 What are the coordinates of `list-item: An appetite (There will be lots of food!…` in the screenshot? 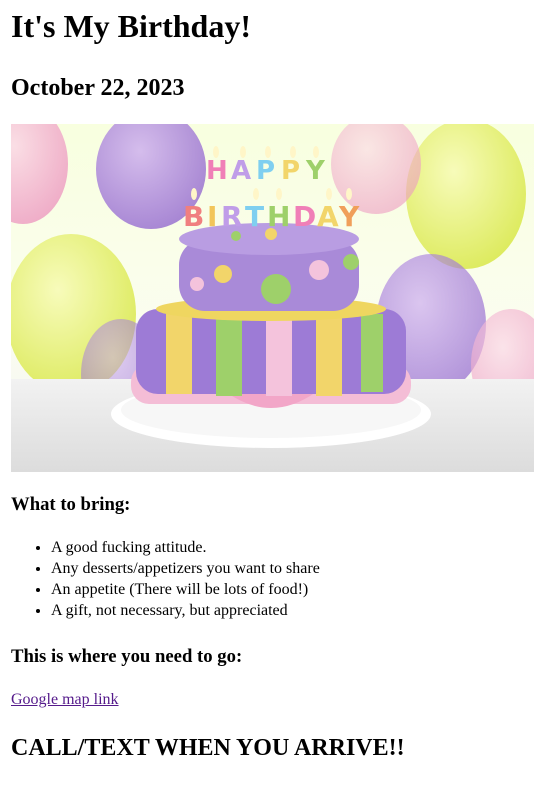 It's located at (296, 589).